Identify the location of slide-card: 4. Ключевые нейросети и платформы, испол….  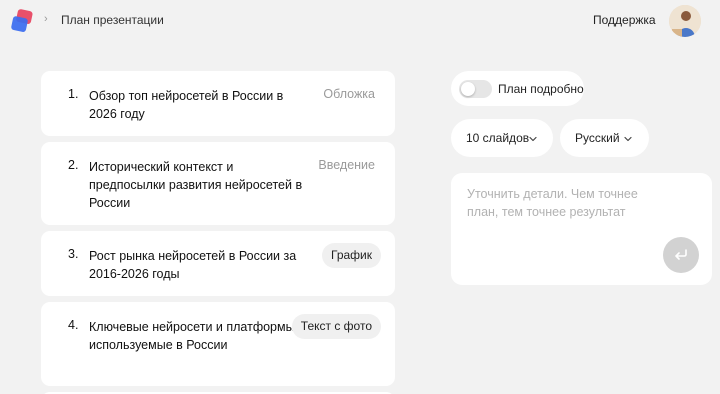
(218, 344).